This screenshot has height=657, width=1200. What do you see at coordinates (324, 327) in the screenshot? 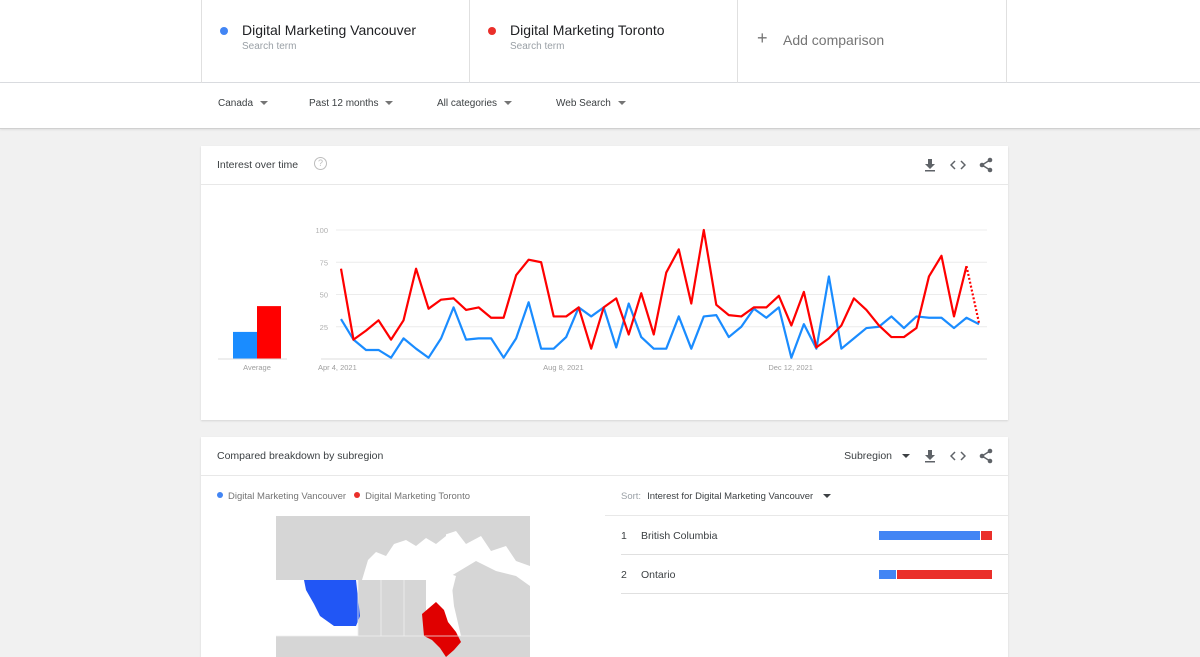
I see `y-tick-label: 25` at bounding box center [324, 327].